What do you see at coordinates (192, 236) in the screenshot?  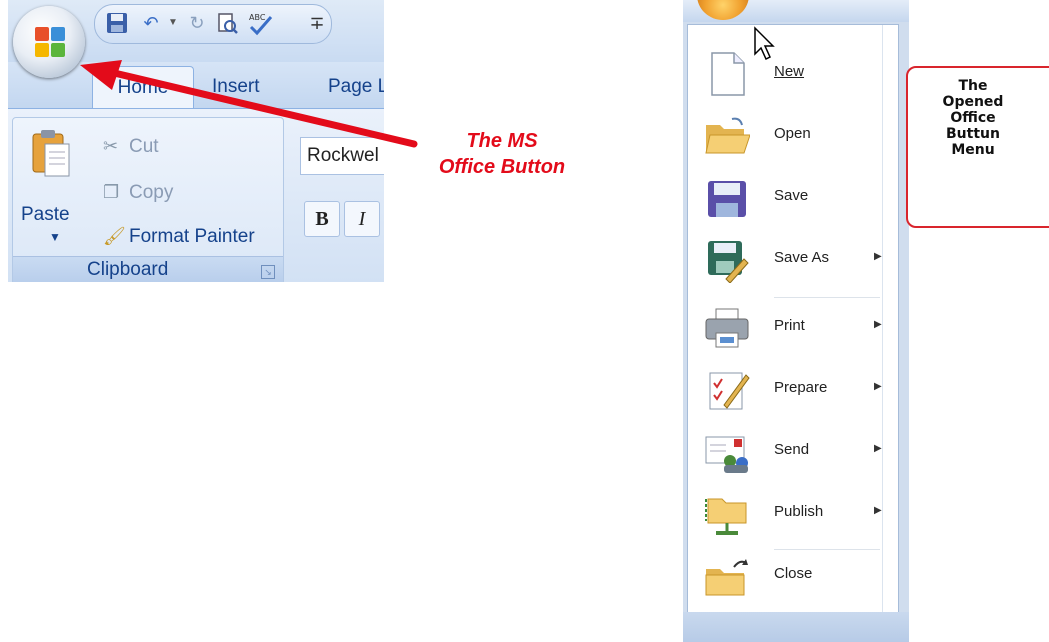 I see `format-painter-label: Format Painter` at bounding box center [192, 236].